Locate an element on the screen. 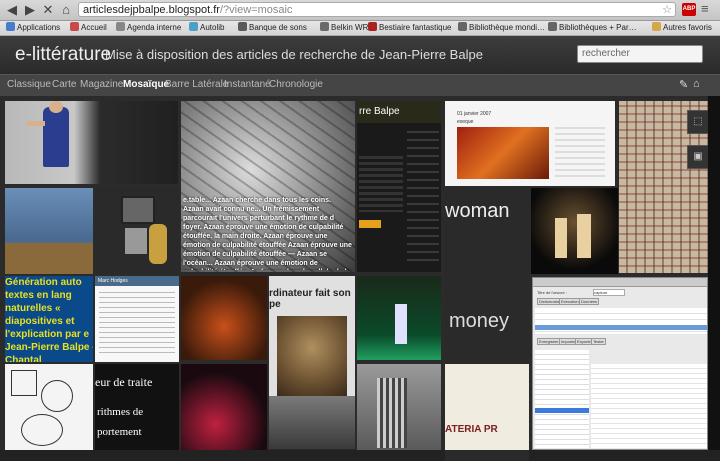 Image resolution: width=720 pixels, height=461 pixels. blog-title: e-littérature is located at coordinates (63, 55).